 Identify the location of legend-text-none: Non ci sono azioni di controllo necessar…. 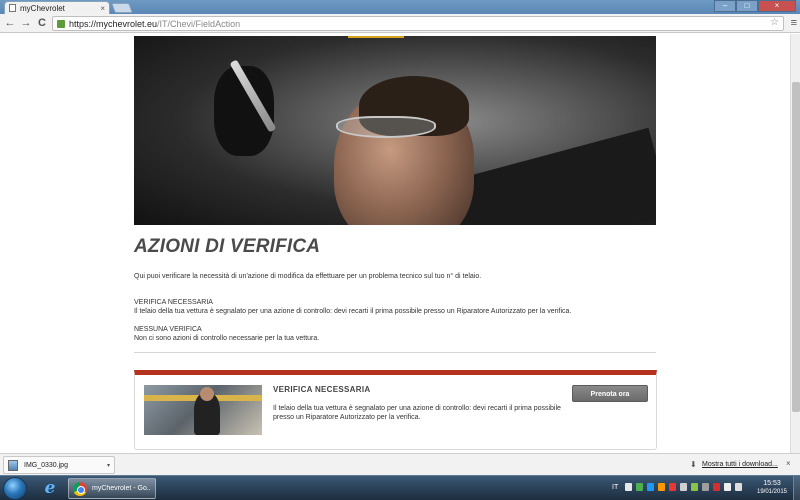
(227, 338).